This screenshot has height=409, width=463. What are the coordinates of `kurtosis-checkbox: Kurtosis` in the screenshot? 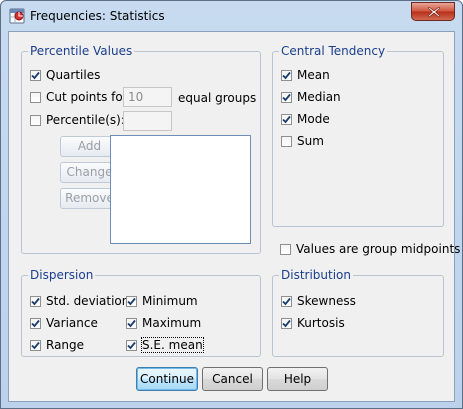 It's located at (313, 323).